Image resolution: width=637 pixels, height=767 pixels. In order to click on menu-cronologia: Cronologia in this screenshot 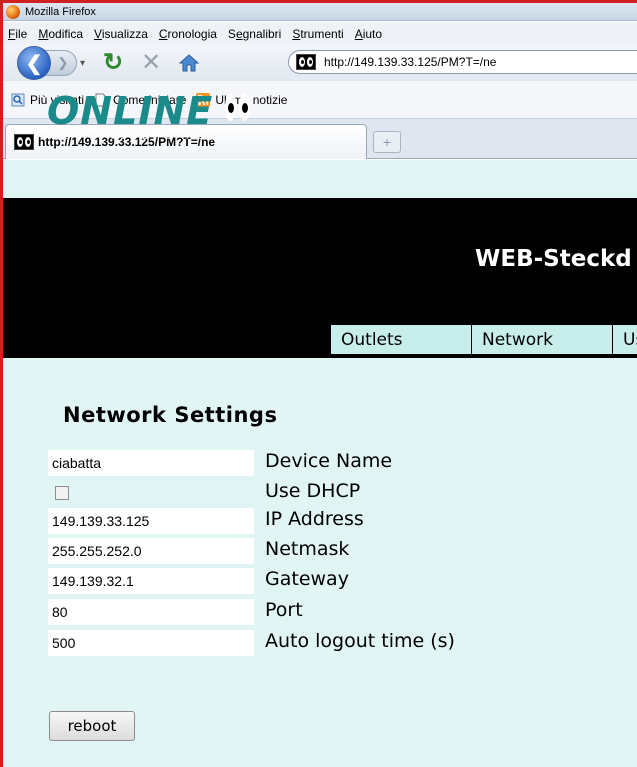, I will do `click(188, 34)`.